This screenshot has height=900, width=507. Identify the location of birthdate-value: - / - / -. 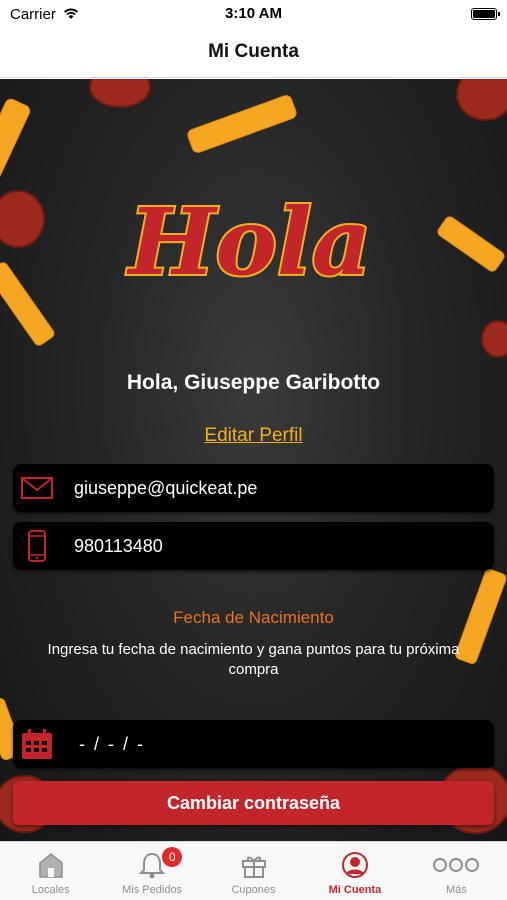
(112, 744).